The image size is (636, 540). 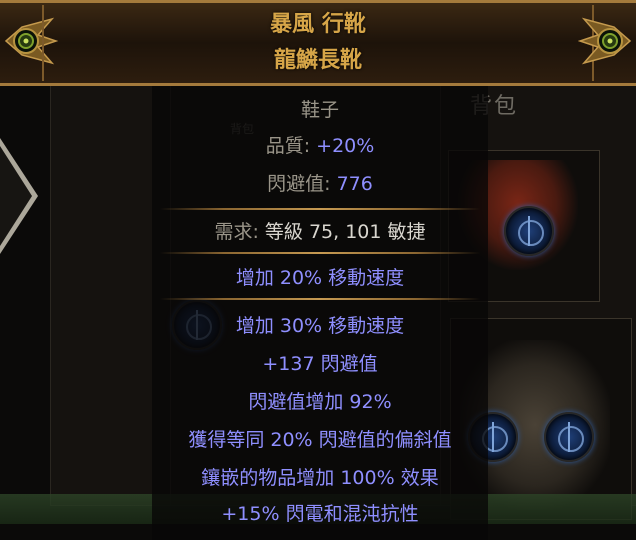 I want to click on property-label: 閃避值, so click(x=296, y=184).